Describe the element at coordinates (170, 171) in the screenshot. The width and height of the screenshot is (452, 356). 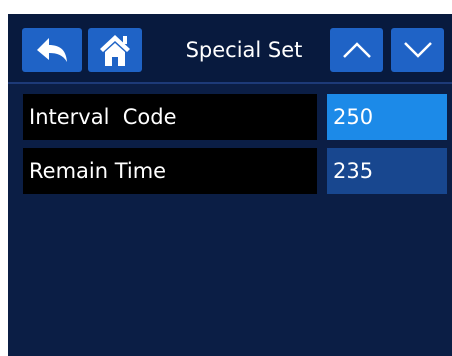
I see `remain-time-label: Remain Time` at that location.